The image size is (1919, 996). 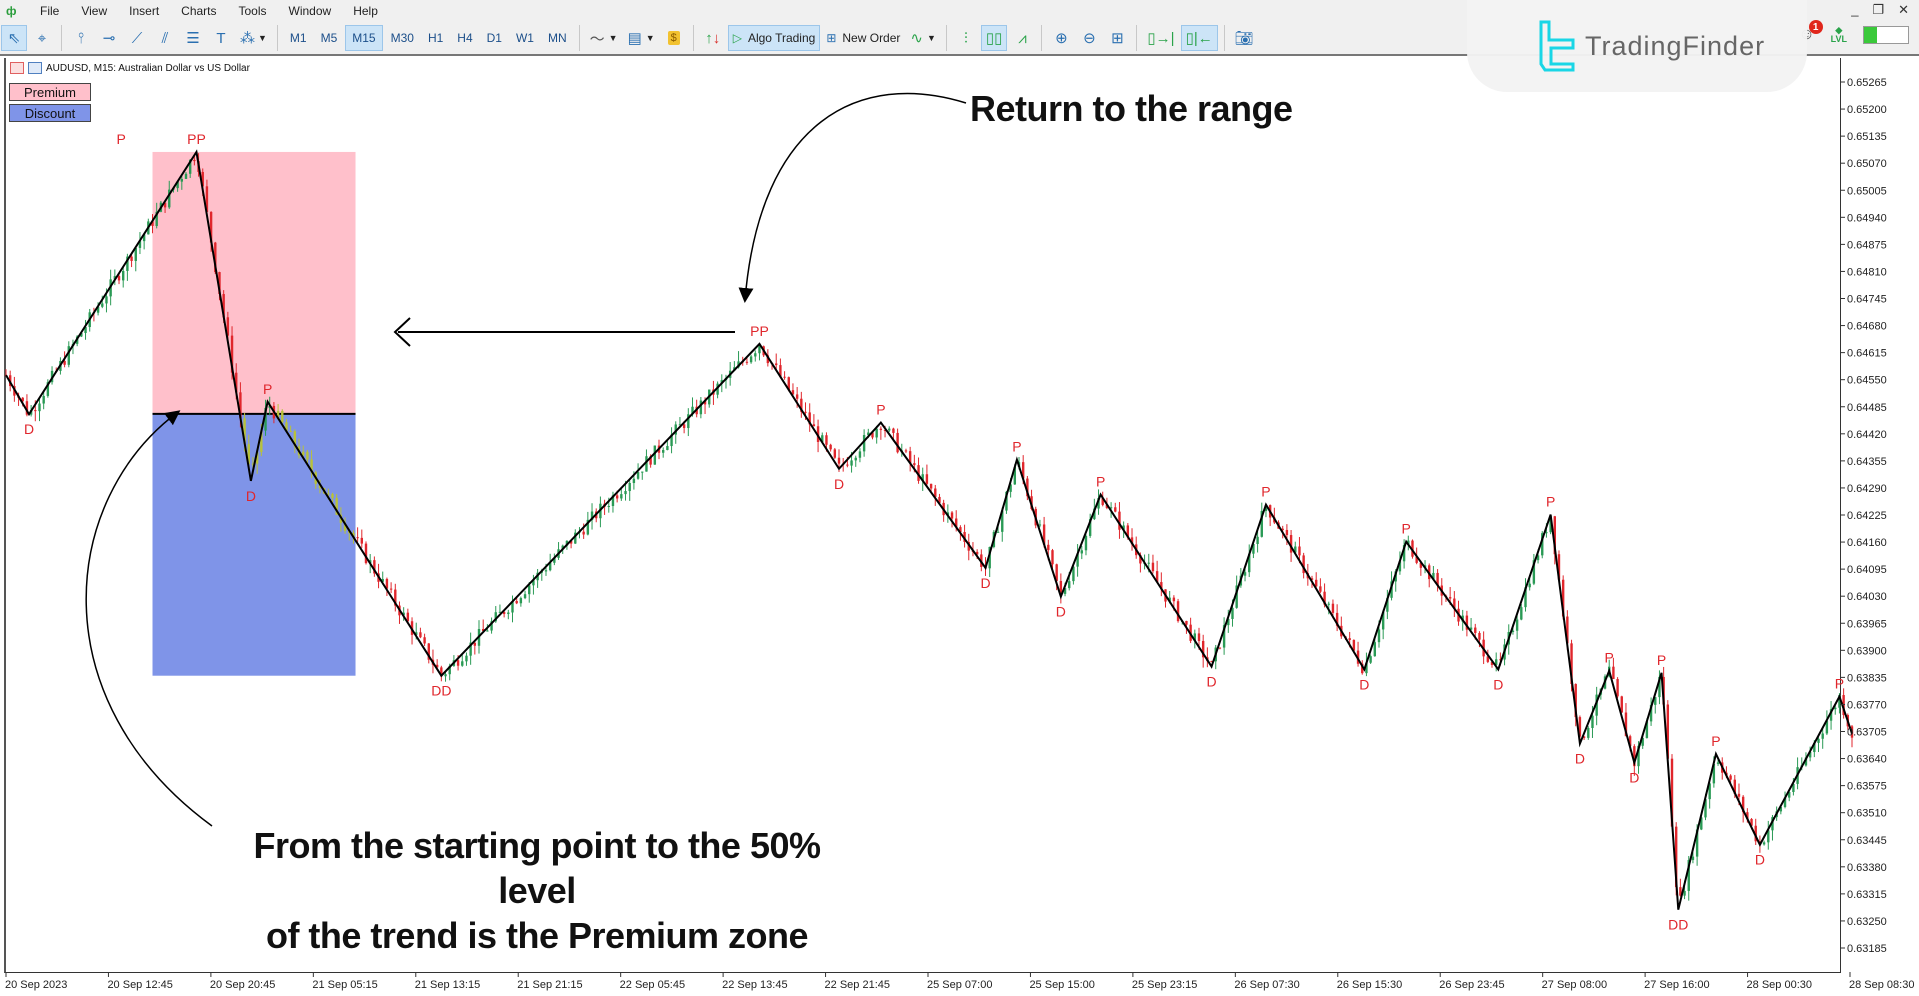 What do you see at coordinates (35, 68) in the screenshot?
I see `chart-properties-icon` at bounding box center [35, 68].